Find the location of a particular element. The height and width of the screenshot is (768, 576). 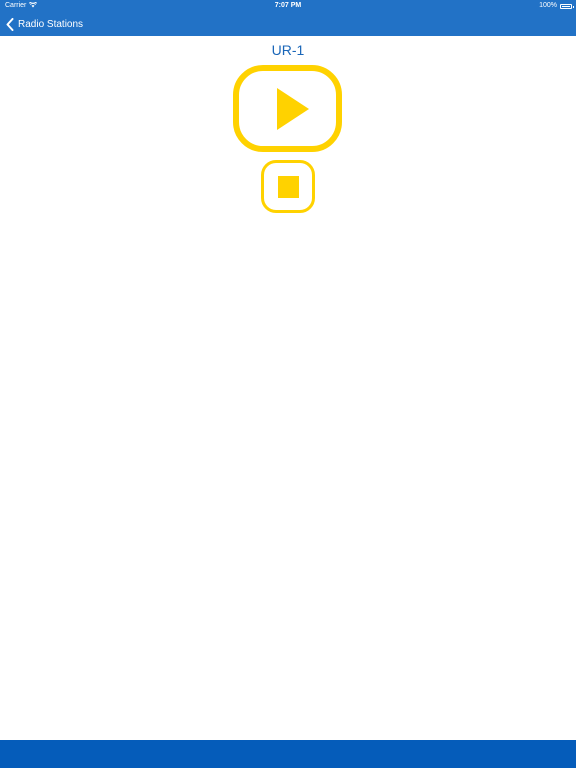

battery-info: 100% is located at coordinates (556, 6).